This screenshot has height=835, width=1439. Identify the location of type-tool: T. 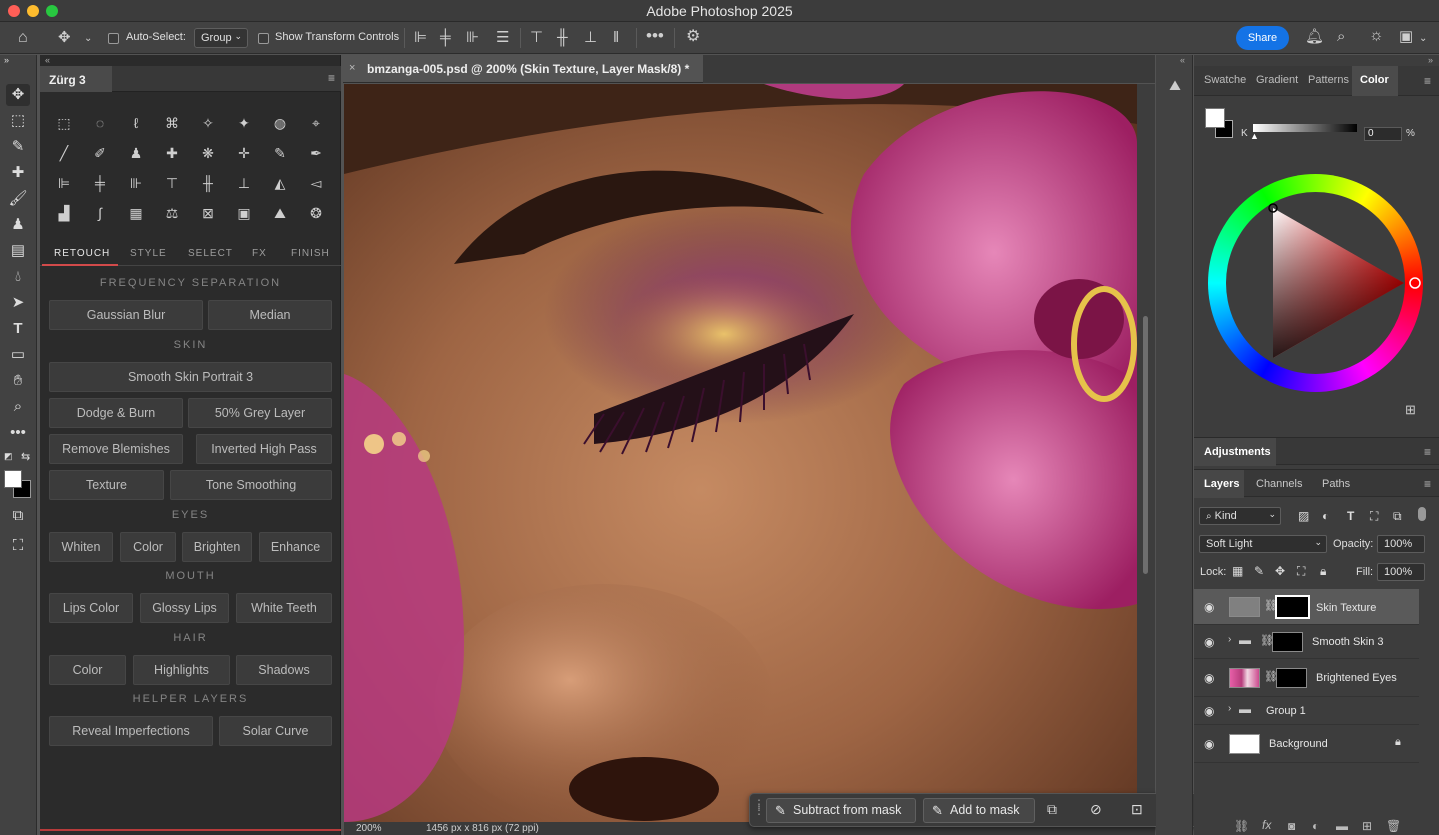
(18, 329).